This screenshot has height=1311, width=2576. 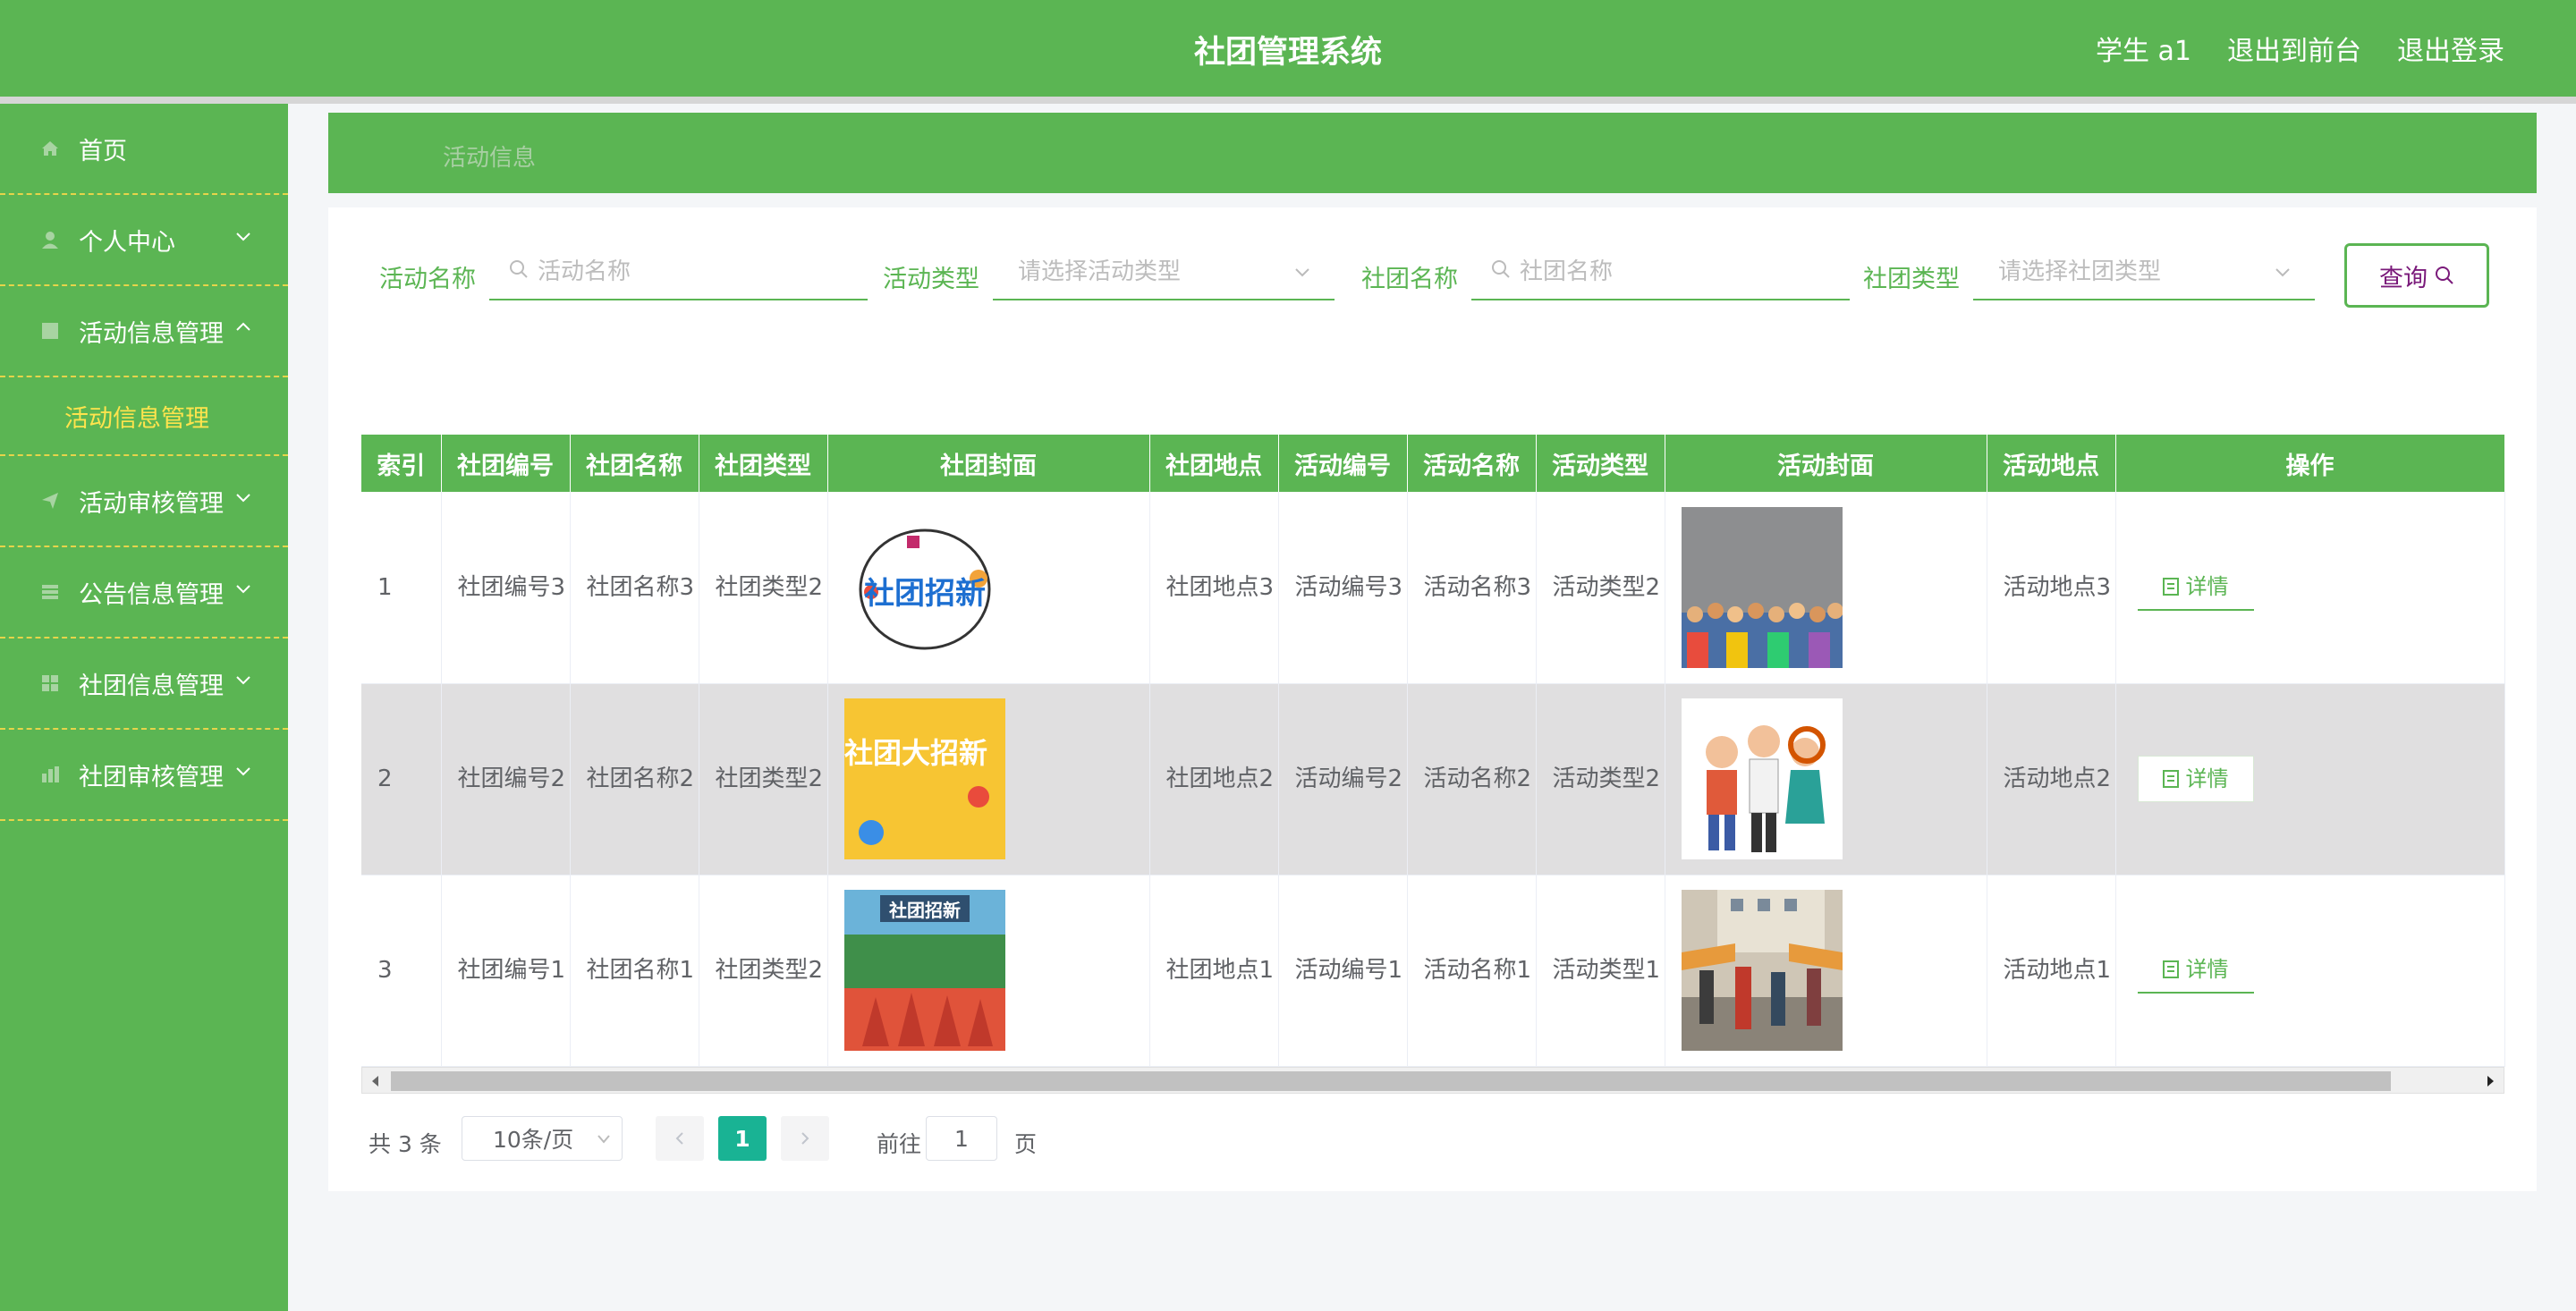 What do you see at coordinates (1214, 588) in the screenshot?
I see `cell-club-place: 社团地点3` at bounding box center [1214, 588].